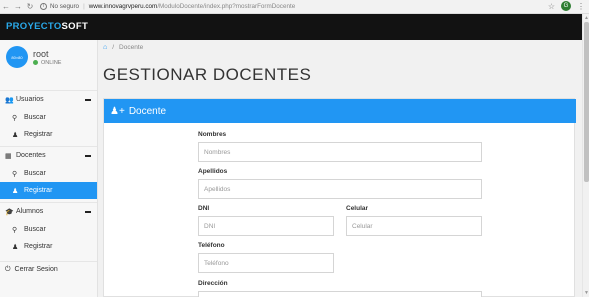  Describe the element at coordinates (586, 293) in the screenshot. I see `scroll-down-icon: ▼` at that location.